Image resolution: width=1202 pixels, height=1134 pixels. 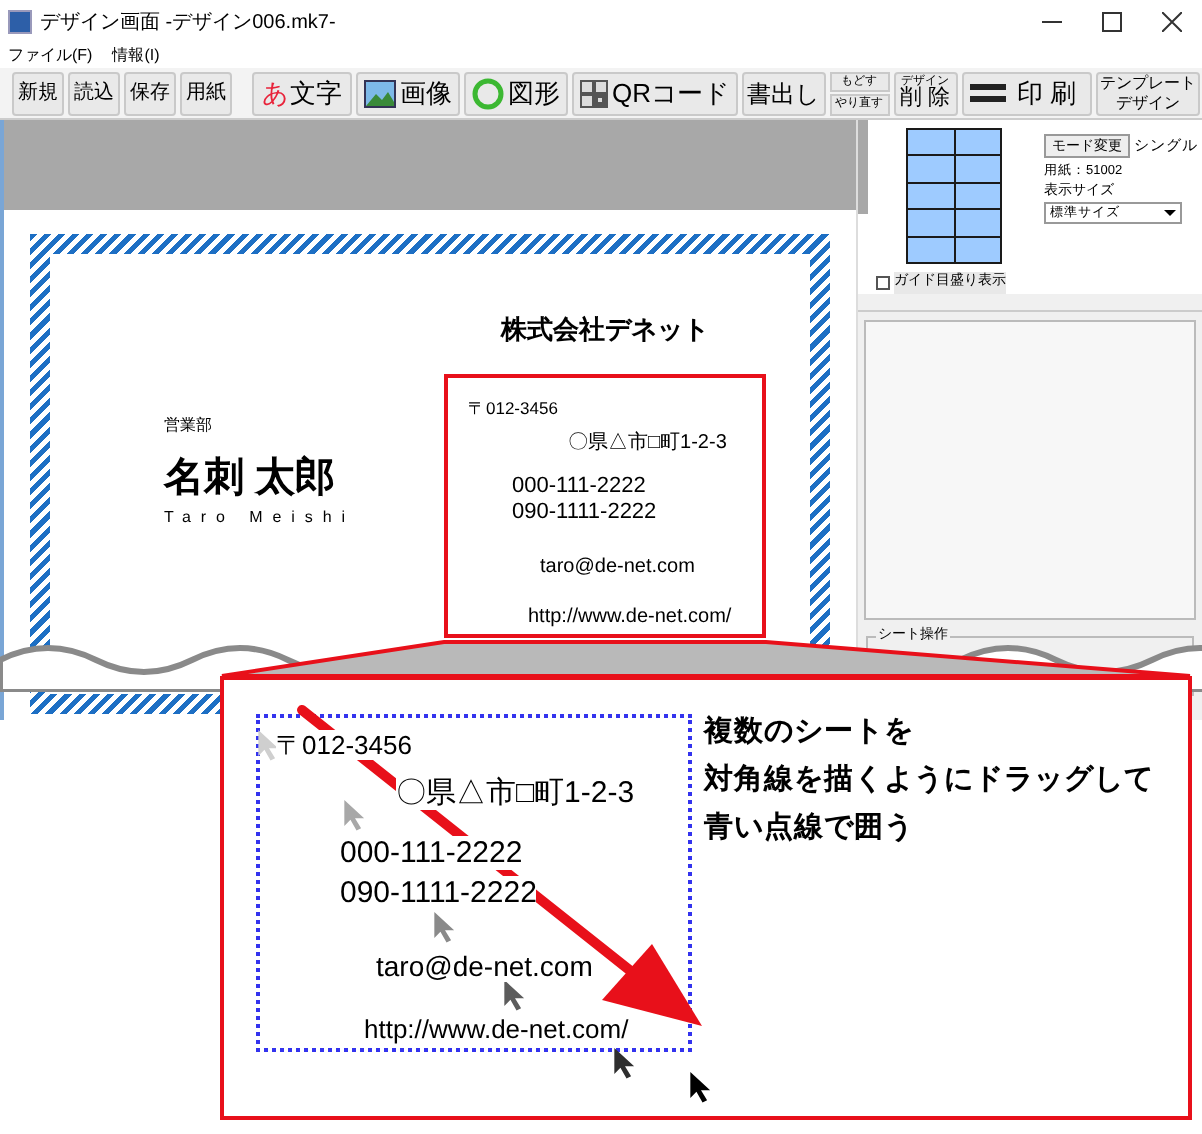 I want to click on sheet-layout-drawing, so click(x=954, y=196).